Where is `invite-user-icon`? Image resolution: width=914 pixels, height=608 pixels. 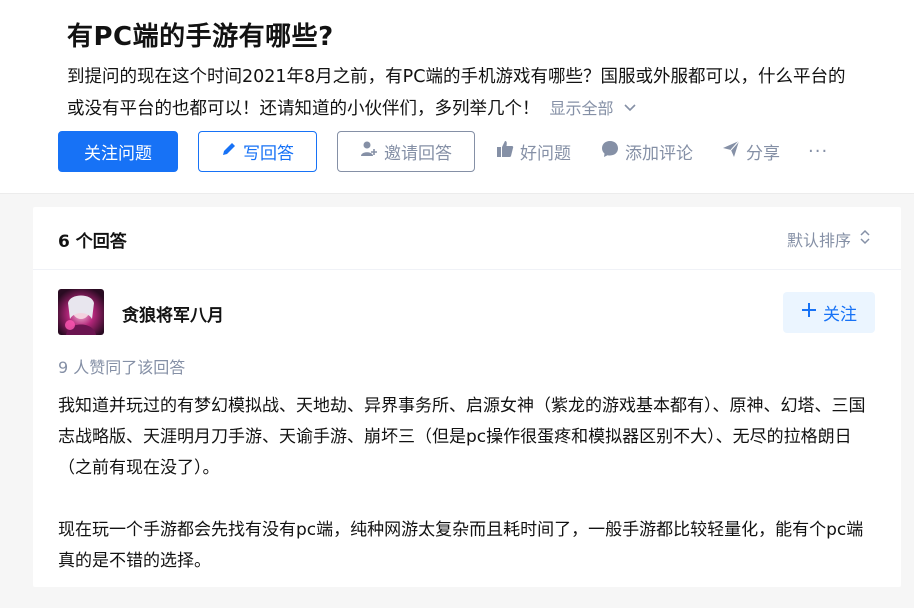
invite-user-icon is located at coordinates (372, 151).